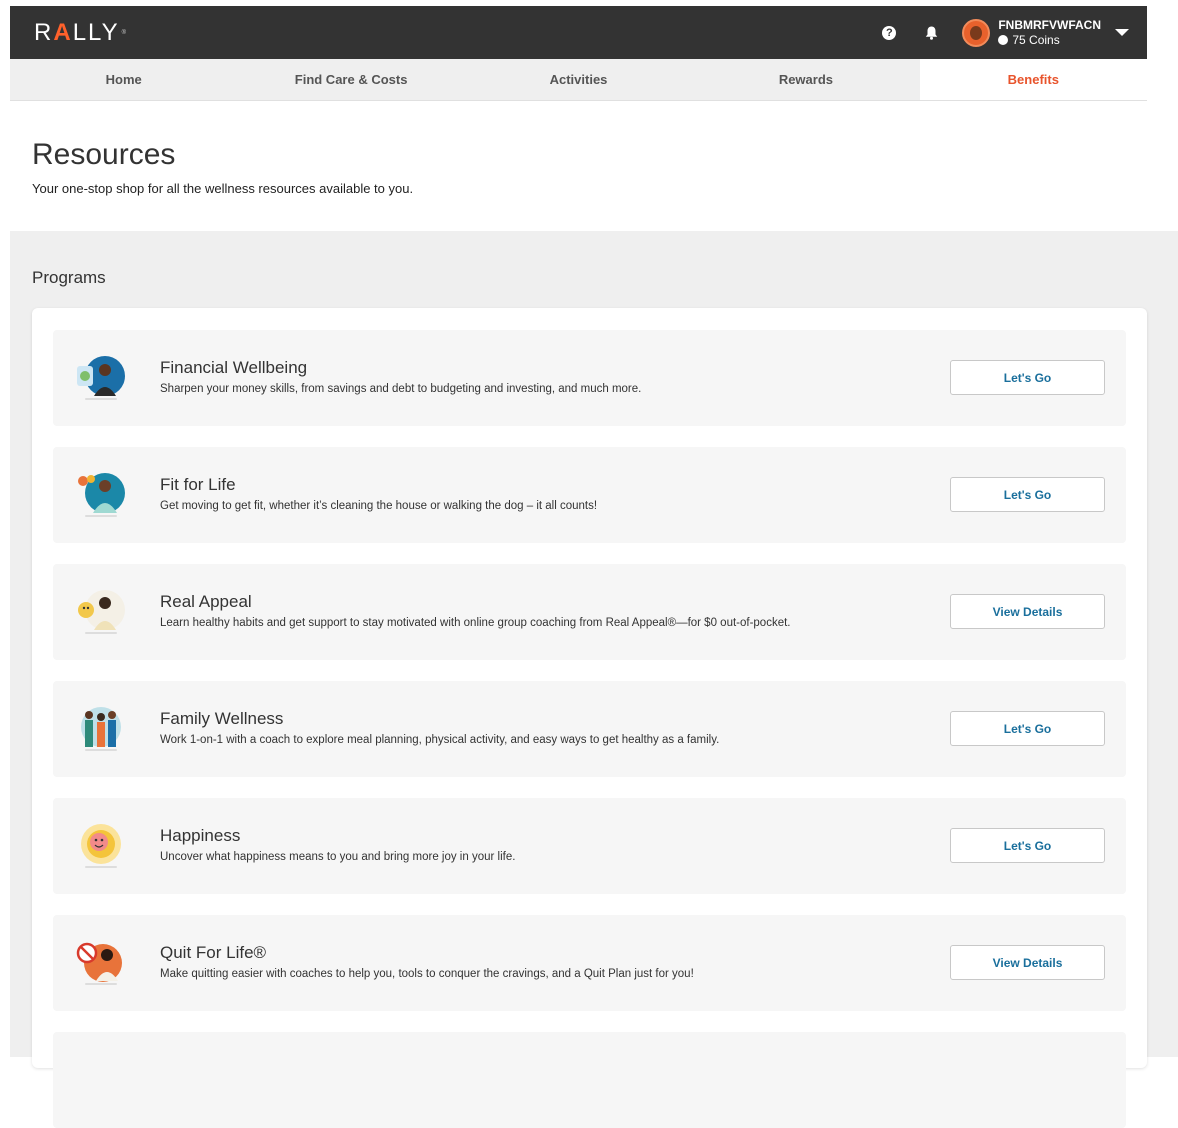 The image size is (1178, 1128). Describe the element at coordinates (101, 495) in the screenshot. I see `fit-for-life-icon` at that location.